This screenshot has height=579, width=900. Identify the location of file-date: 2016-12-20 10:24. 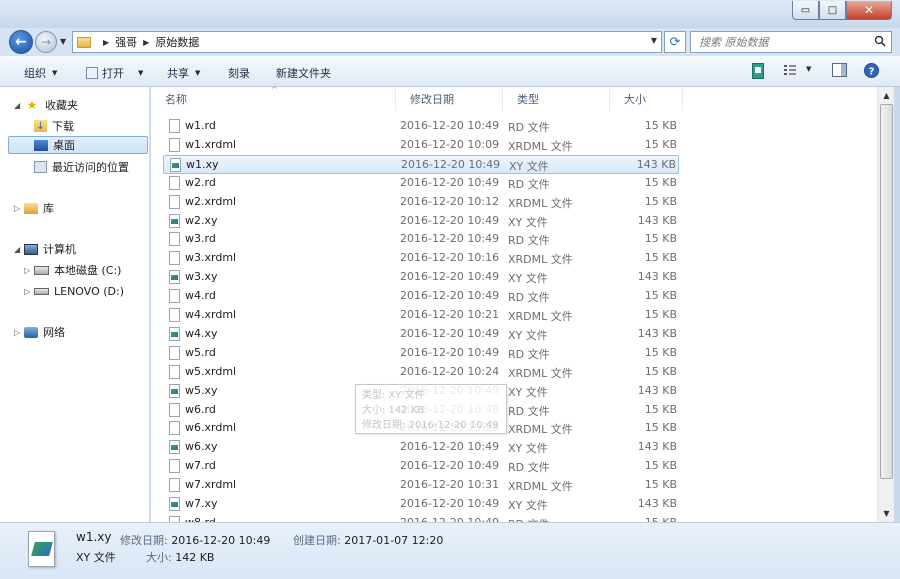
(450, 371).